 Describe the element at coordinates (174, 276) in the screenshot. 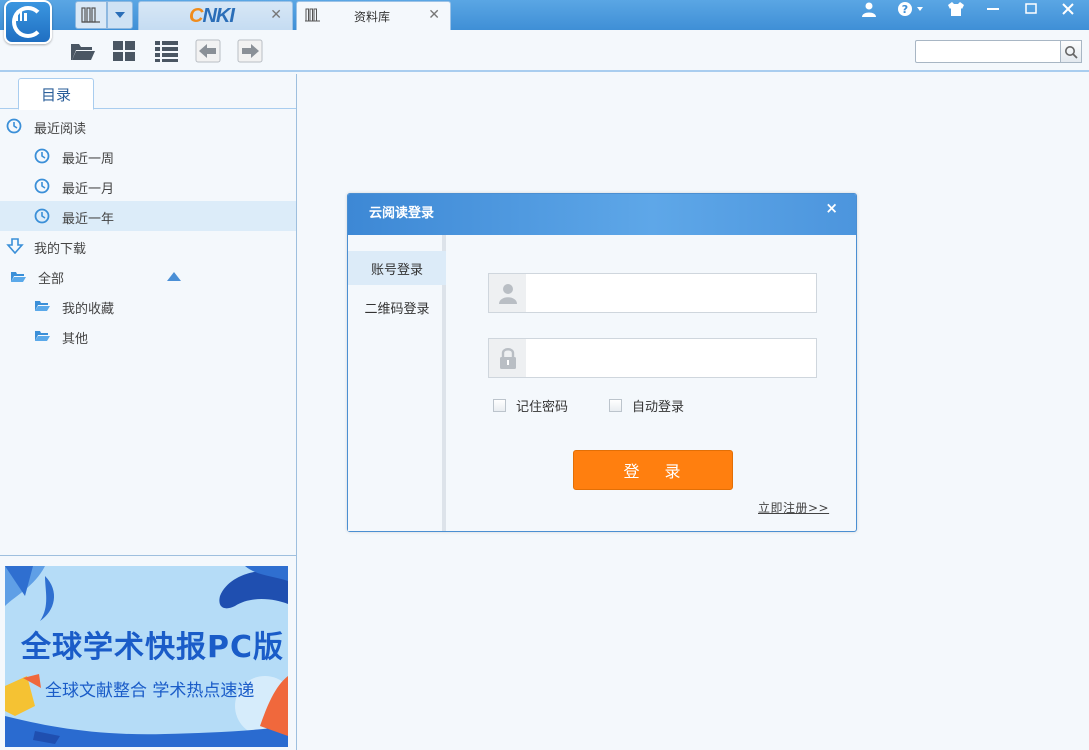

I see `collapse-arrow-icon` at that location.